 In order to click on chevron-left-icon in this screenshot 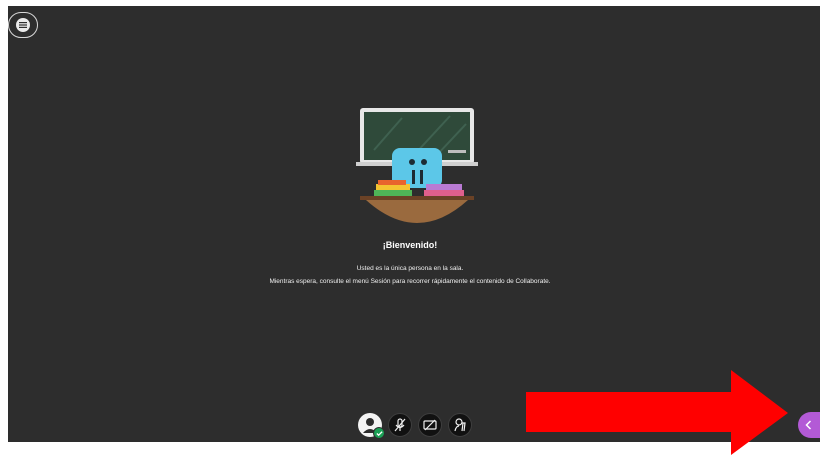, I will do `click(808, 425)`.